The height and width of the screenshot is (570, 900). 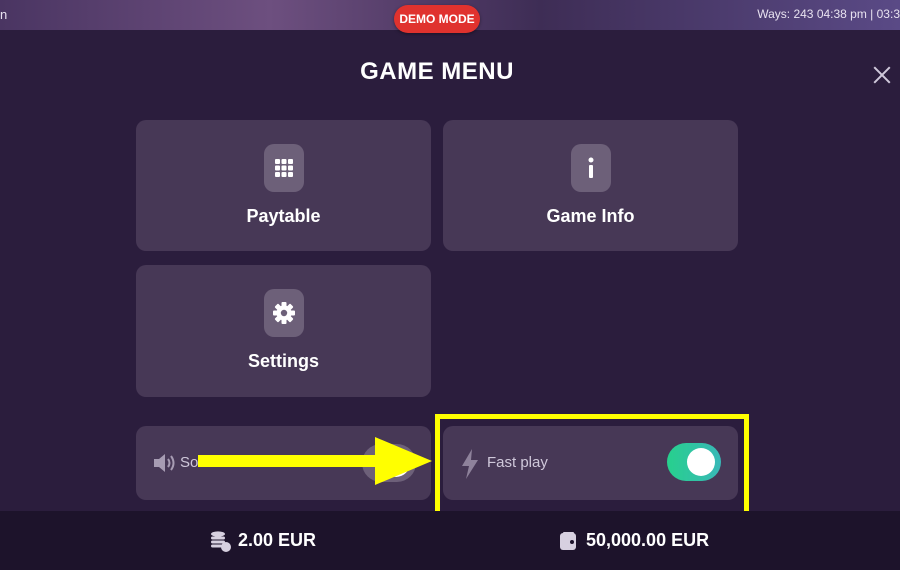 I want to click on bet-display: 2.00 EUR, so click(x=263, y=540).